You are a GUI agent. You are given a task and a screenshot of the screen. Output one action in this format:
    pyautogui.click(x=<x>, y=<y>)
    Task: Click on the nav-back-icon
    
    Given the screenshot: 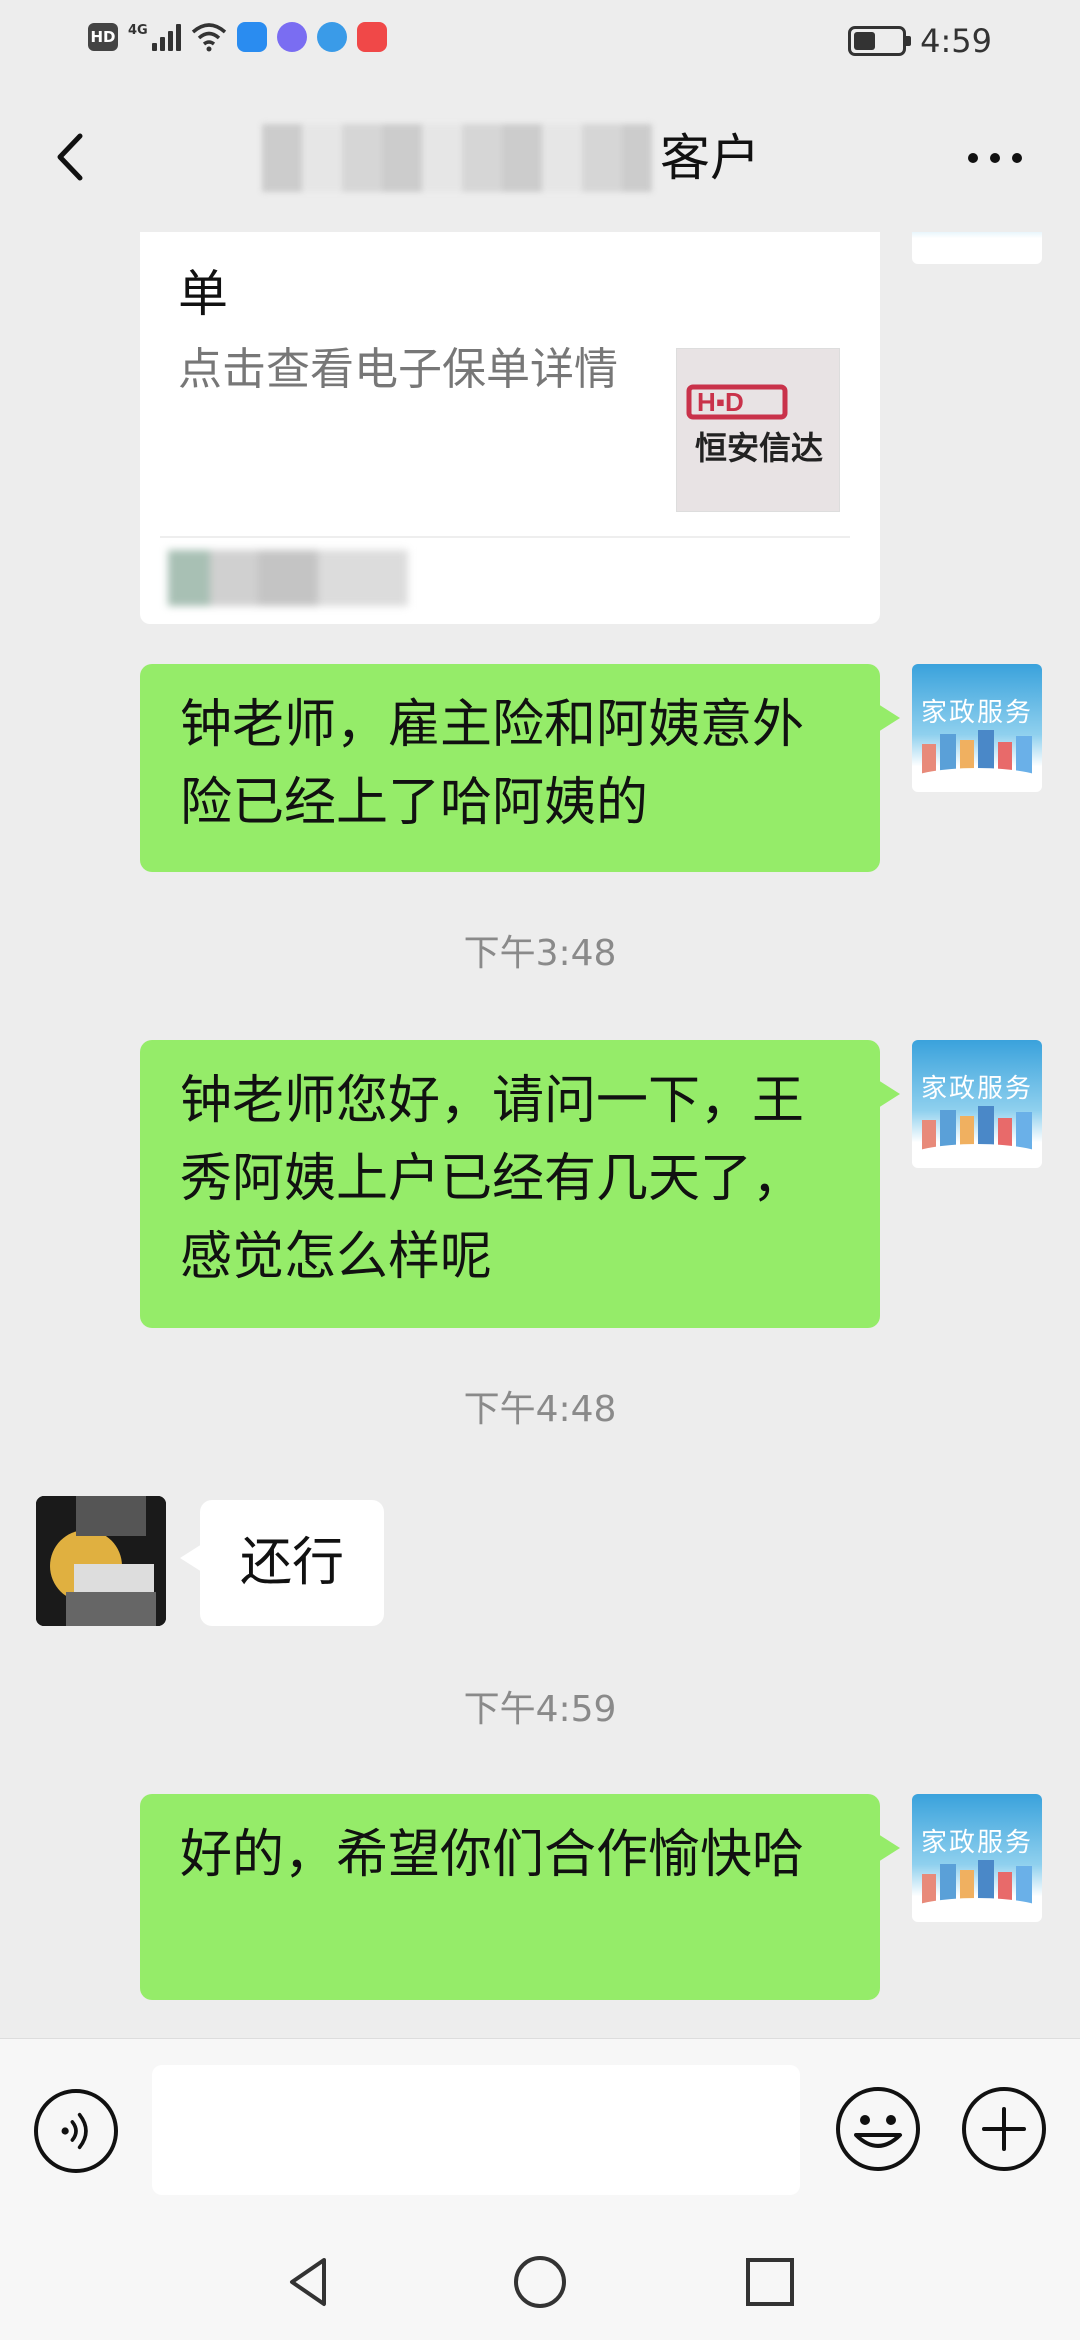 What is the action you would take?
    pyautogui.click(x=310, y=2282)
    